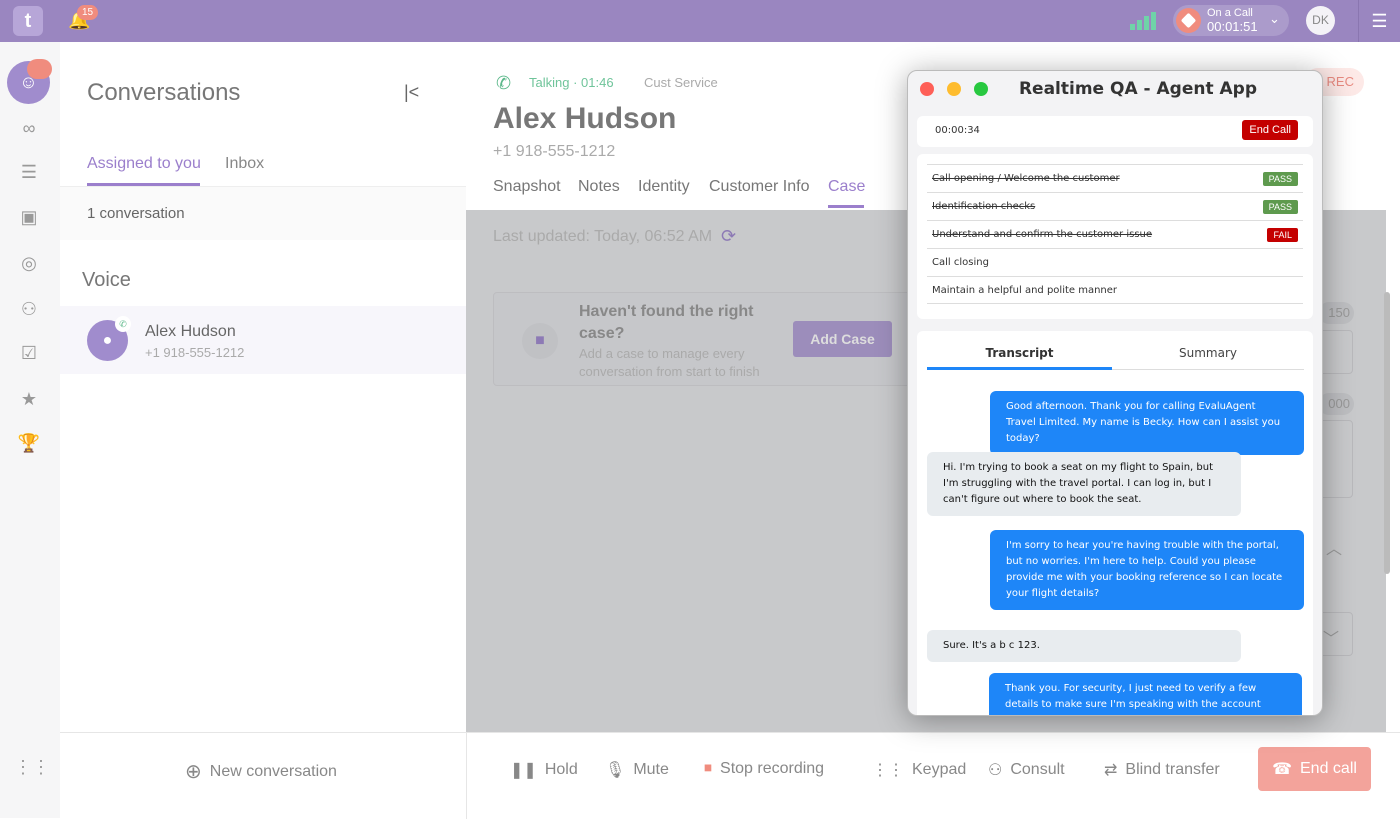 The height and width of the screenshot is (819, 1400). I want to click on check-label: Call opening / Welcome the customer, so click(1026, 178).